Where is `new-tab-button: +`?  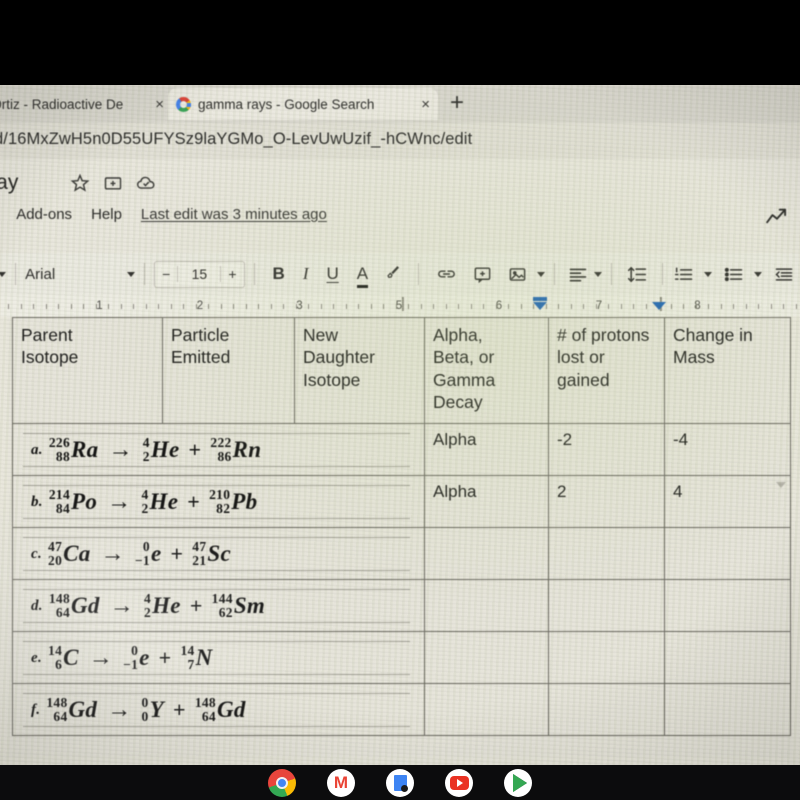
new-tab-button: + is located at coordinates (457, 103).